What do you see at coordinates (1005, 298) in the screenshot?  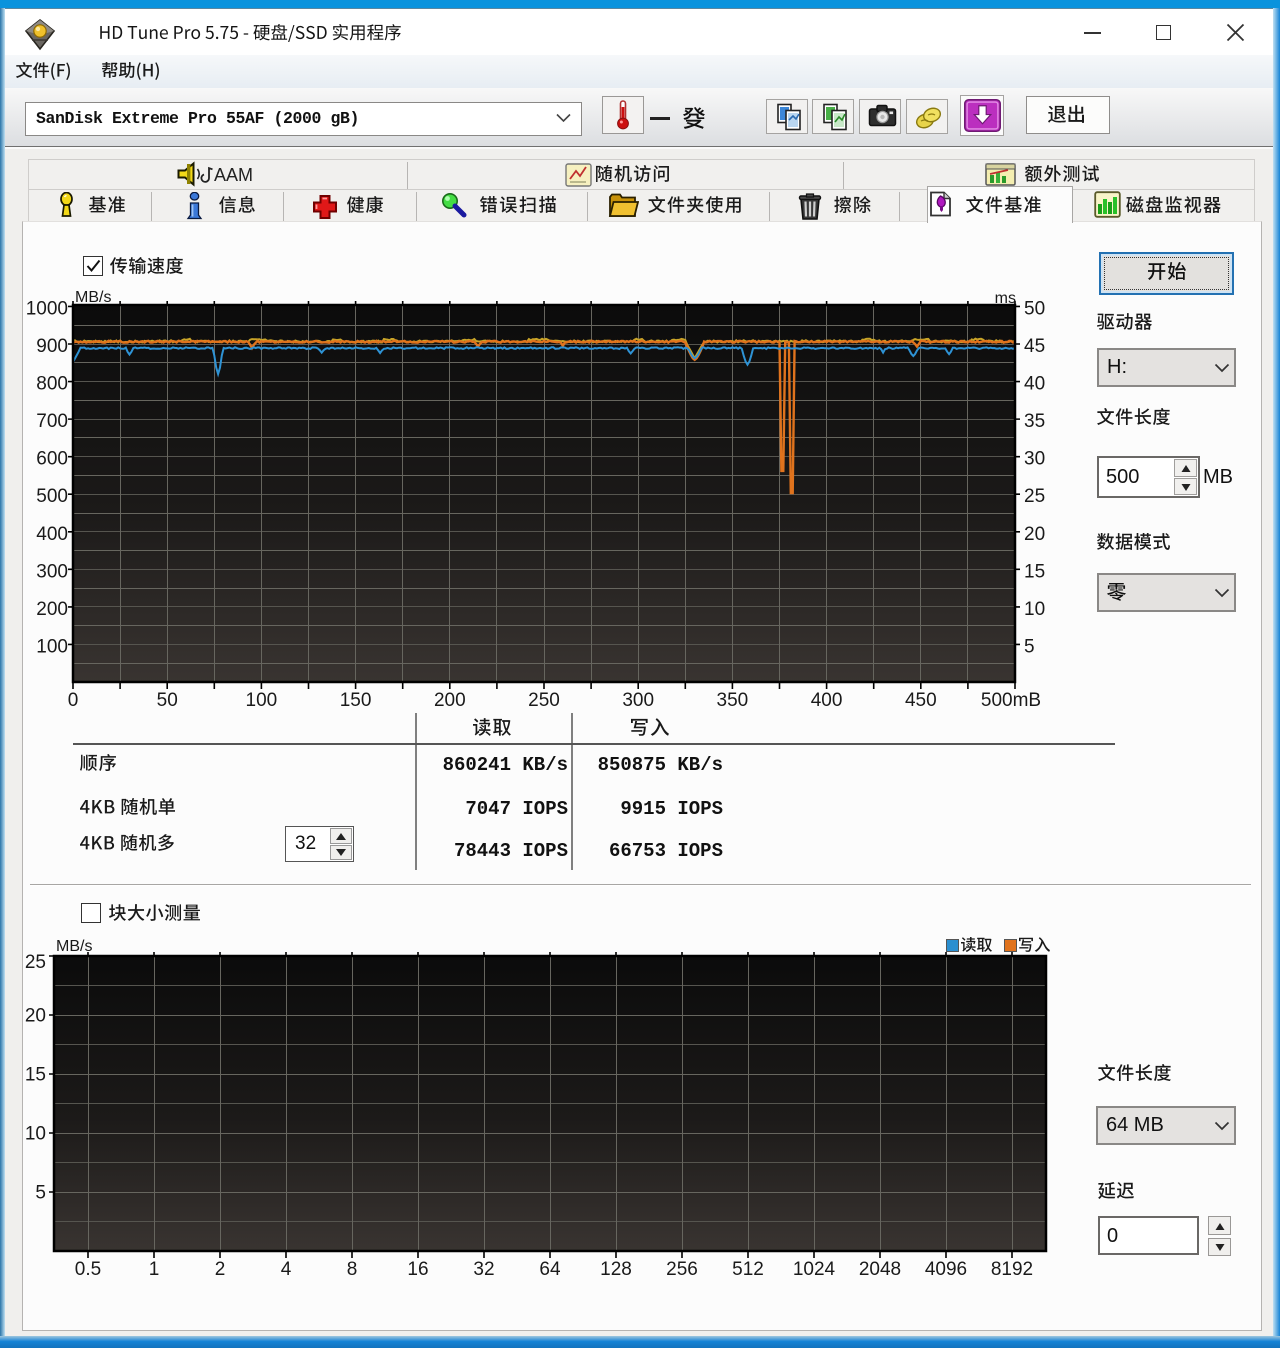 I see `svg-text: ms` at bounding box center [1005, 298].